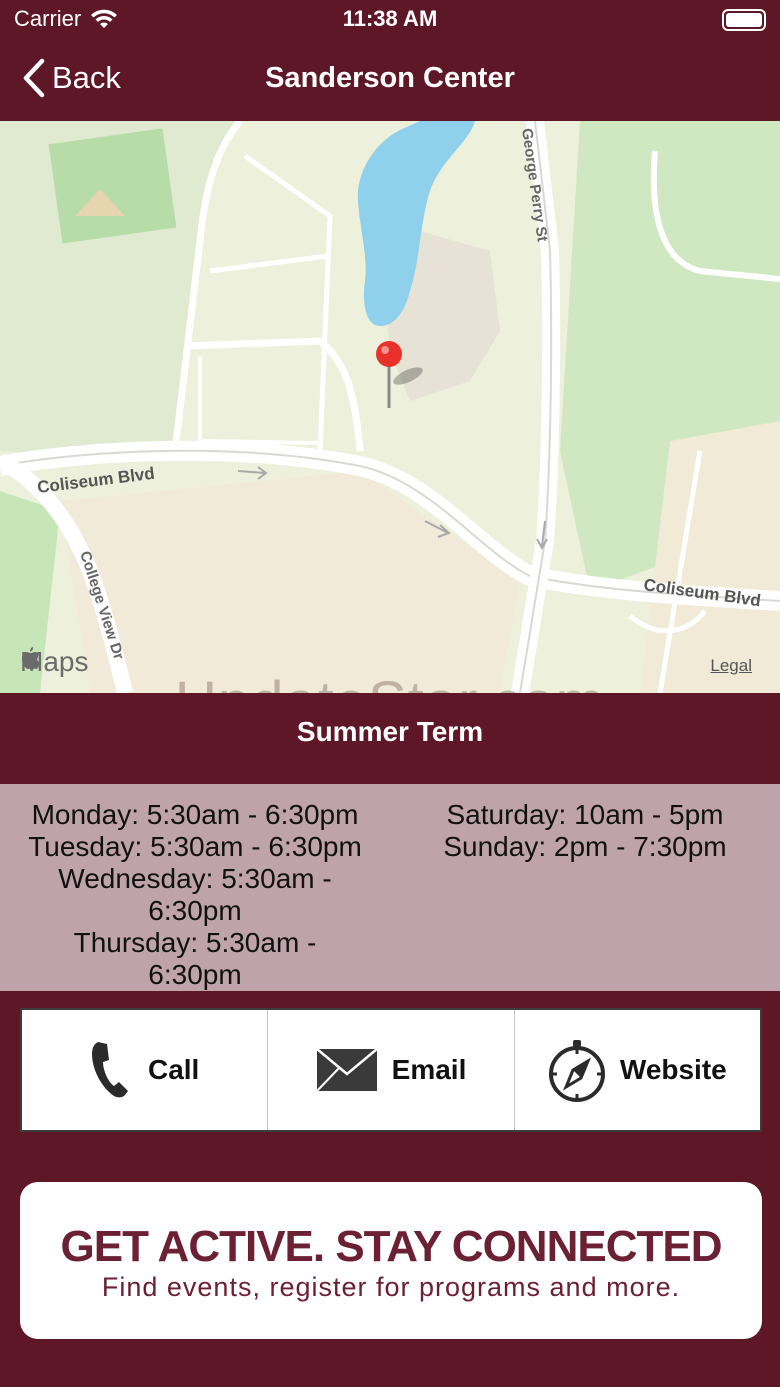  I want to click on call-label: Call, so click(173, 1069).